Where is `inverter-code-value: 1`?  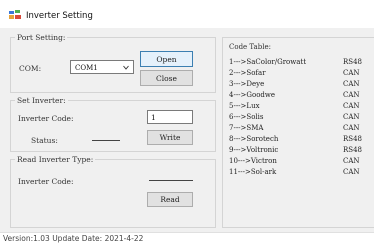 inverter-code-value: 1 is located at coordinates (153, 117).